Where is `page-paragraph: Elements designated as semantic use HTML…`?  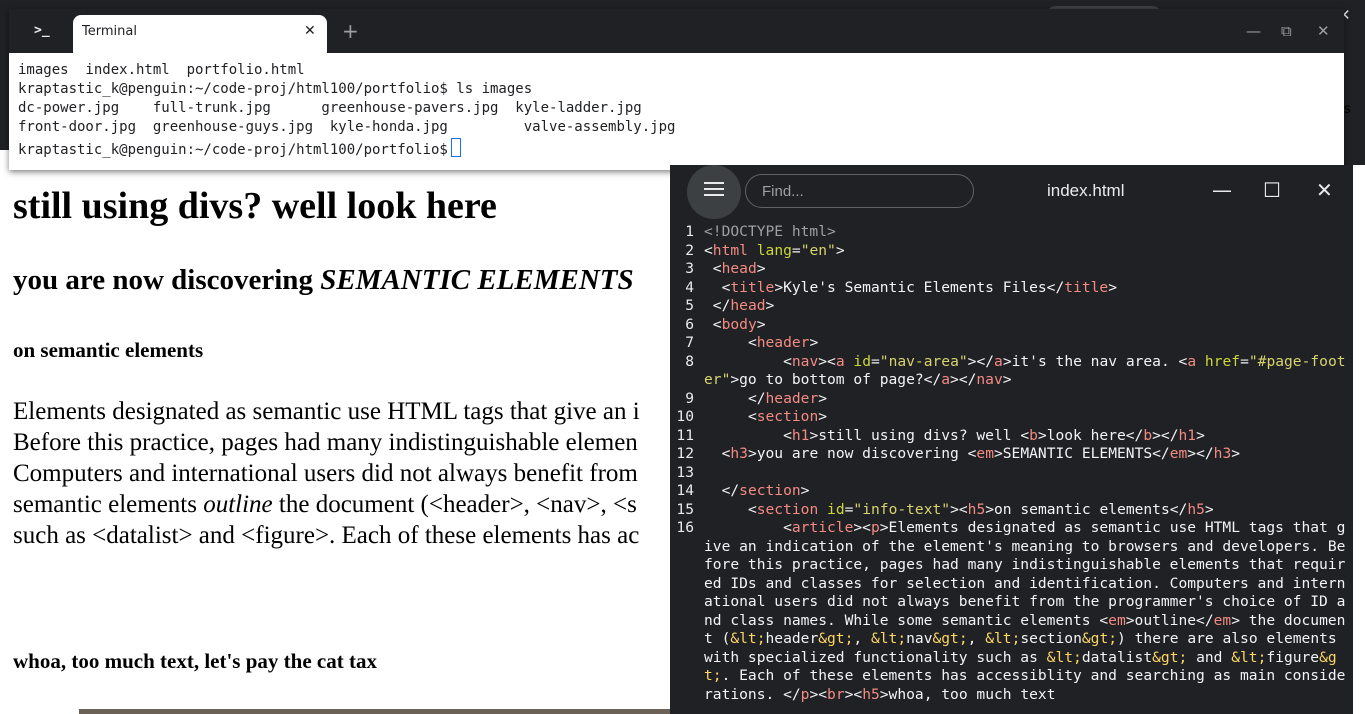 page-paragraph: Elements designated as semantic use HTML… is located at coordinates (326, 473).